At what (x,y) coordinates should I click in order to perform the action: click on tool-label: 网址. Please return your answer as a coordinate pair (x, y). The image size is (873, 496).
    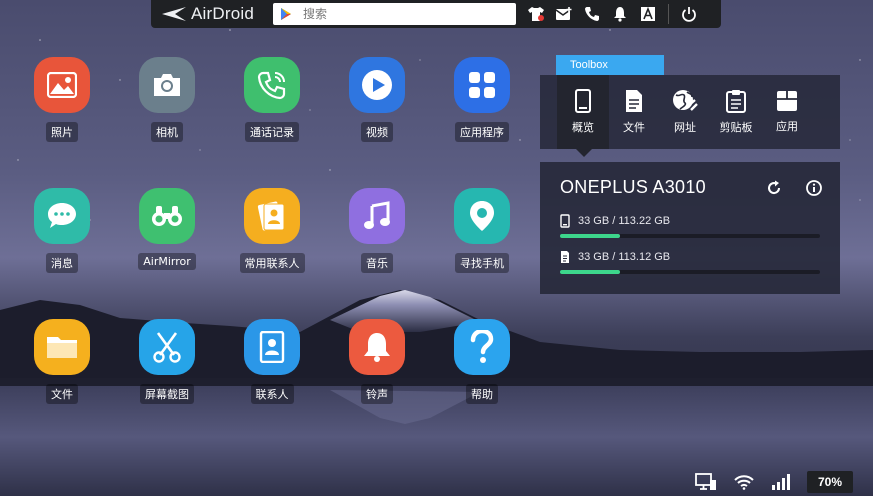
    Looking at the image, I should click on (685, 127).